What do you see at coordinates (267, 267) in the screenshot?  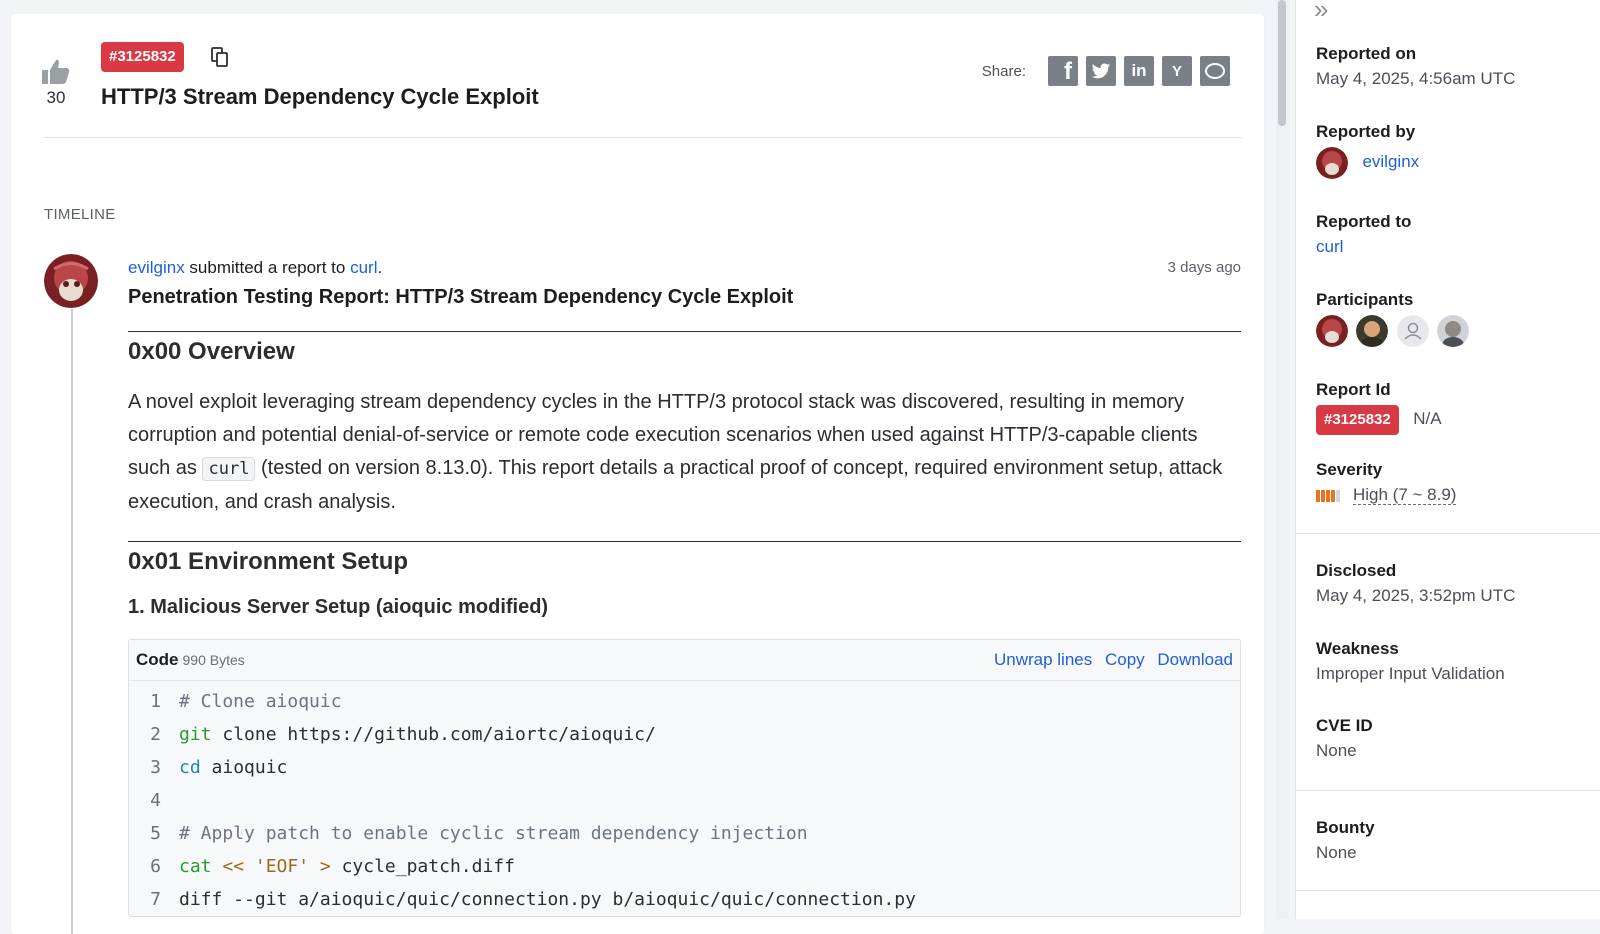 I see `entry-action-text: submitted a report to` at bounding box center [267, 267].